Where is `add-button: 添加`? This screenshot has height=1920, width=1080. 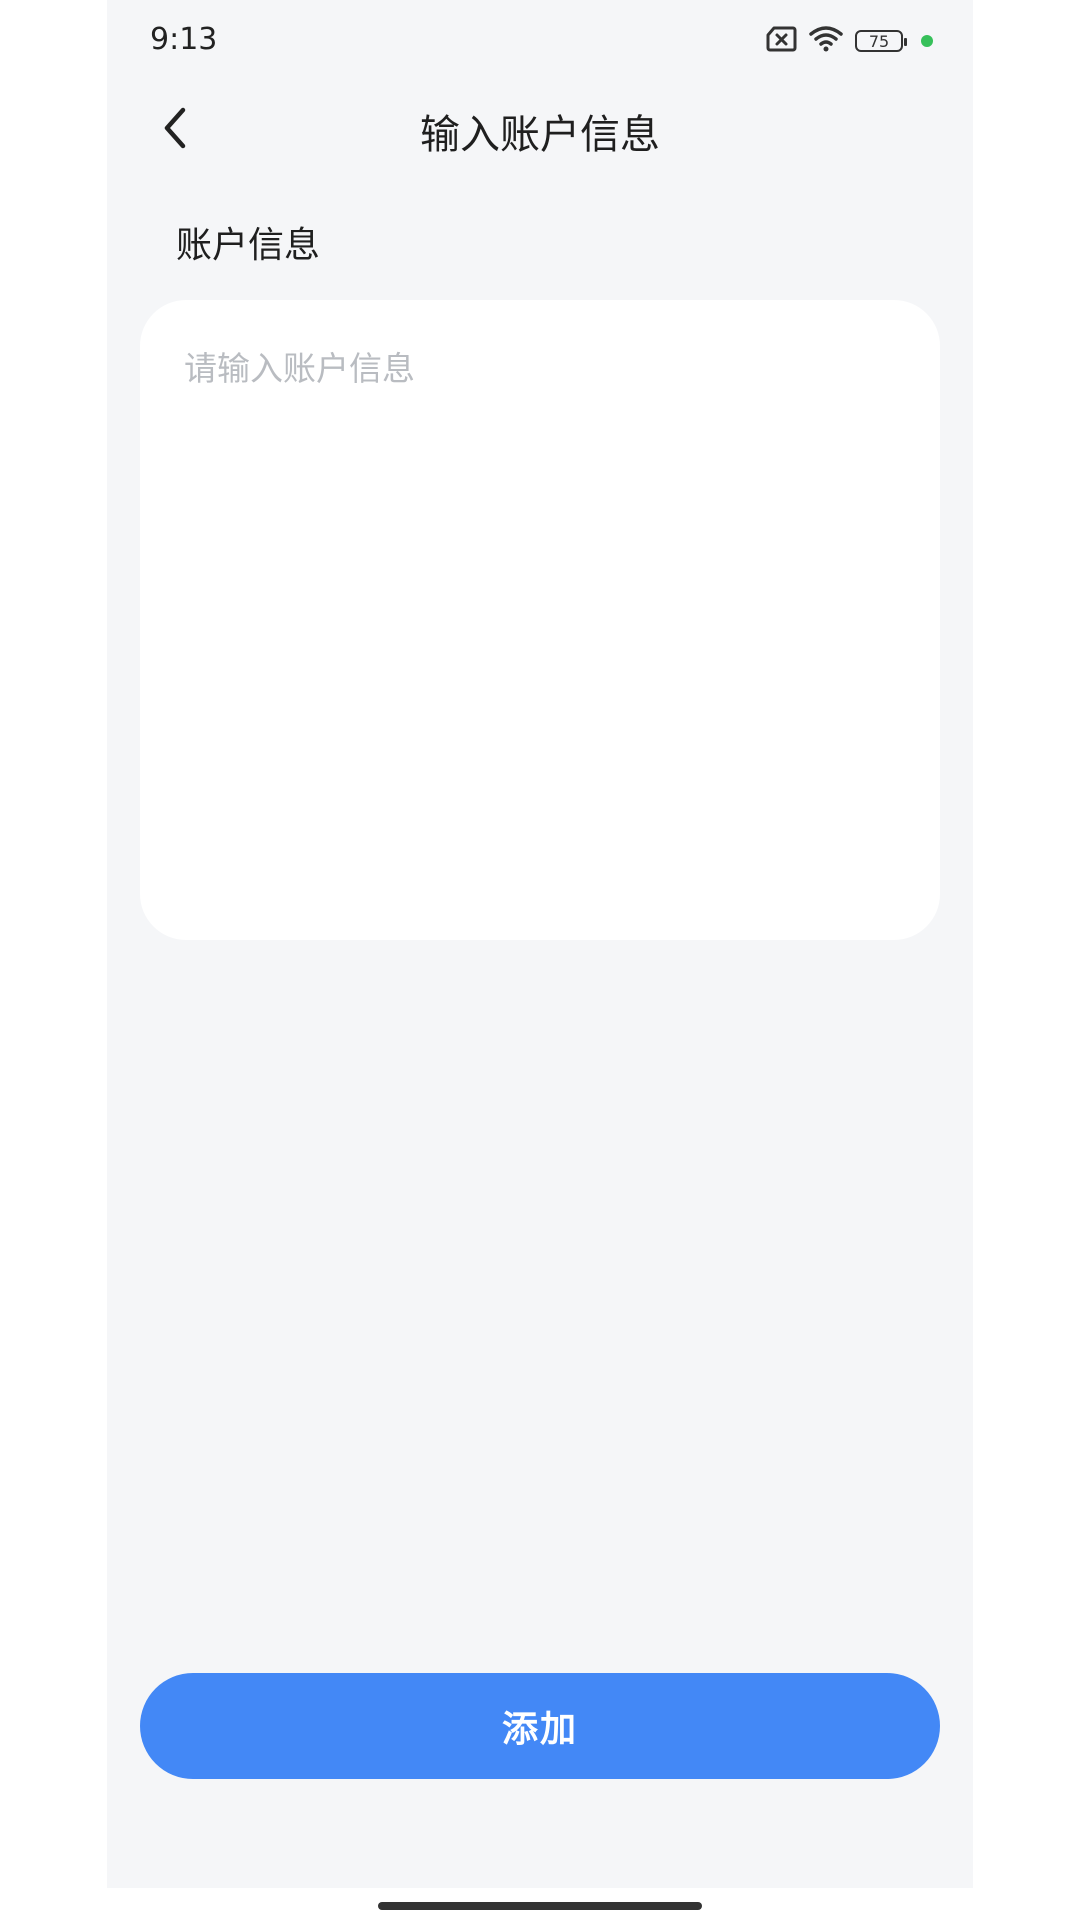
add-button: 添加 is located at coordinates (540, 1726).